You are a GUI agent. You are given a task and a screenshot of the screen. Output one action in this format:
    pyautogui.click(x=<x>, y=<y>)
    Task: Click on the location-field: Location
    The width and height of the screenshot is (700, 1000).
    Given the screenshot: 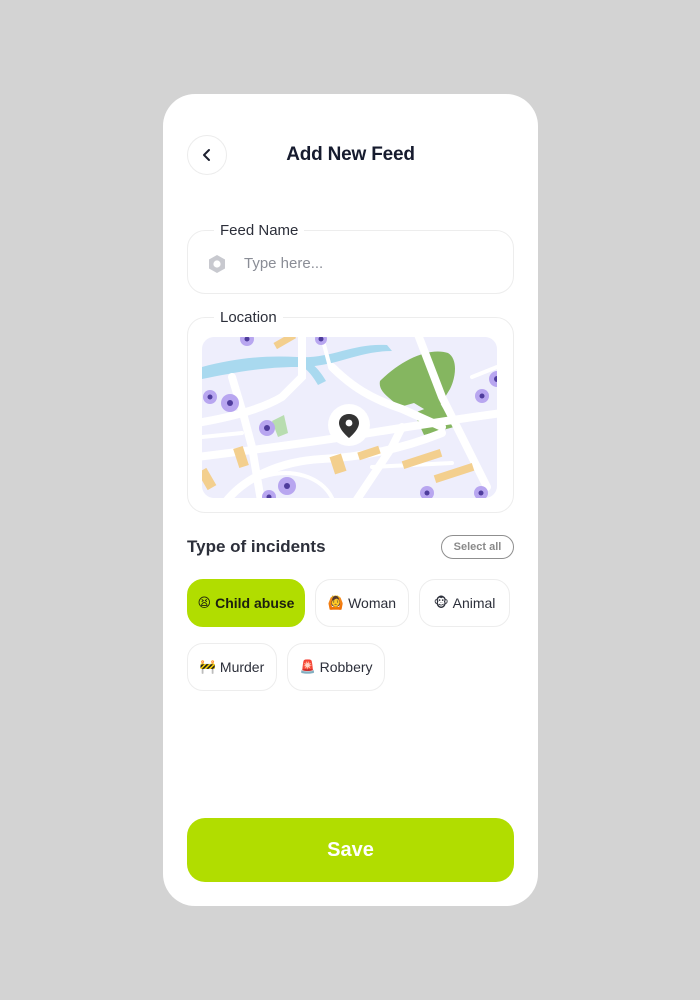 What is the action you would take?
    pyautogui.click(x=350, y=411)
    